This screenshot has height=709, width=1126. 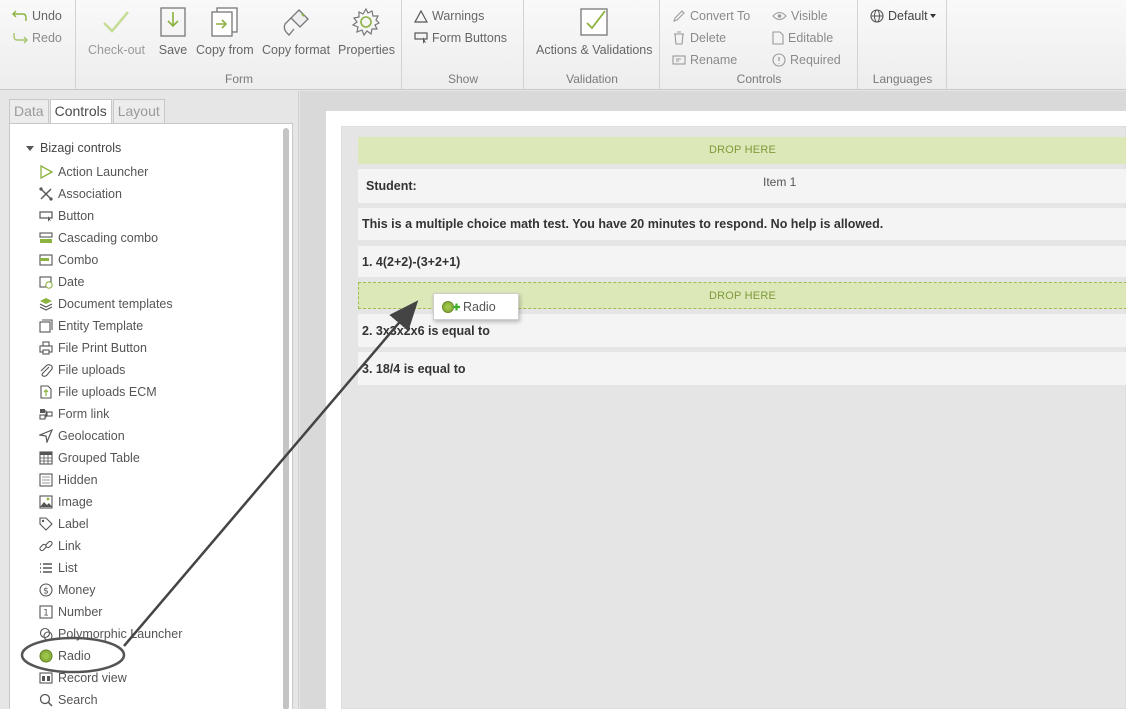 What do you see at coordinates (92, 348) in the screenshot?
I see `tree-item-file-print-button: File Print Button` at bounding box center [92, 348].